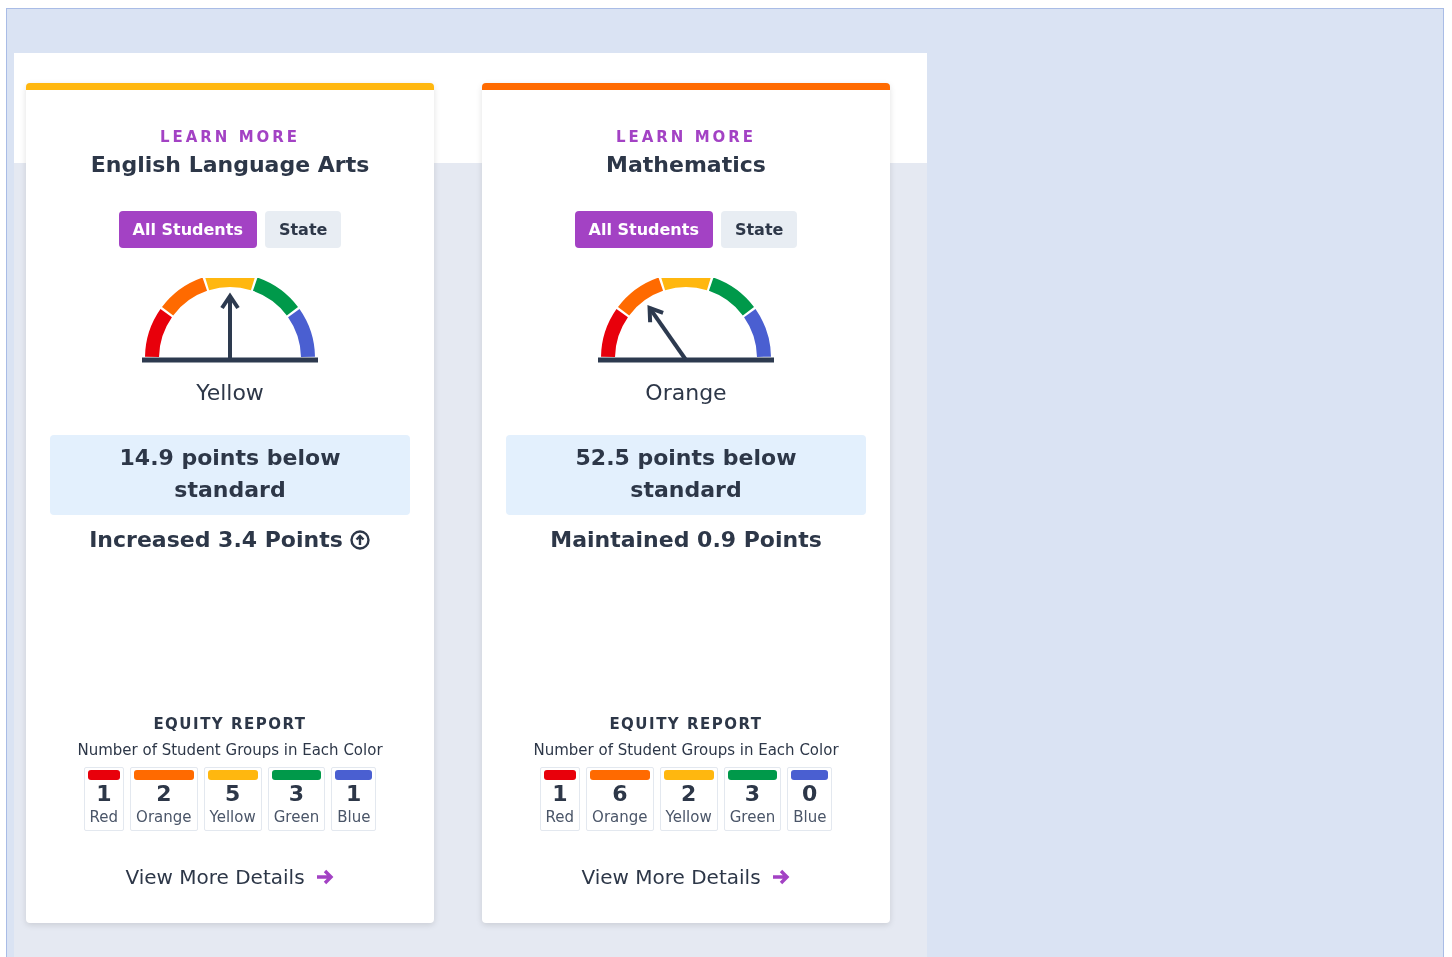  What do you see at coordinates (230, 392) in the screenshot?
I see `status-label: Yellow` at bounding box center [230, 392].